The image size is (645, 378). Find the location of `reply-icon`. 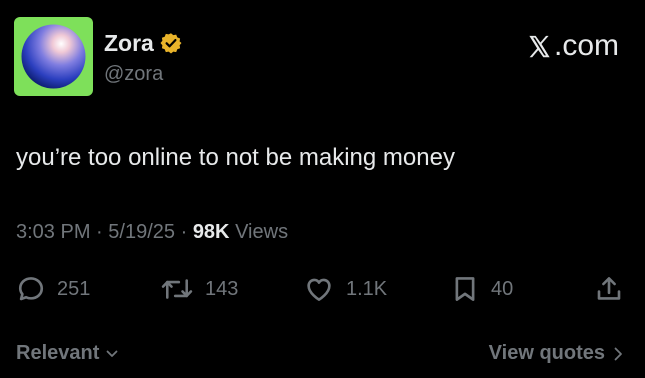

reply-icon is located at coordinates (31, 289).